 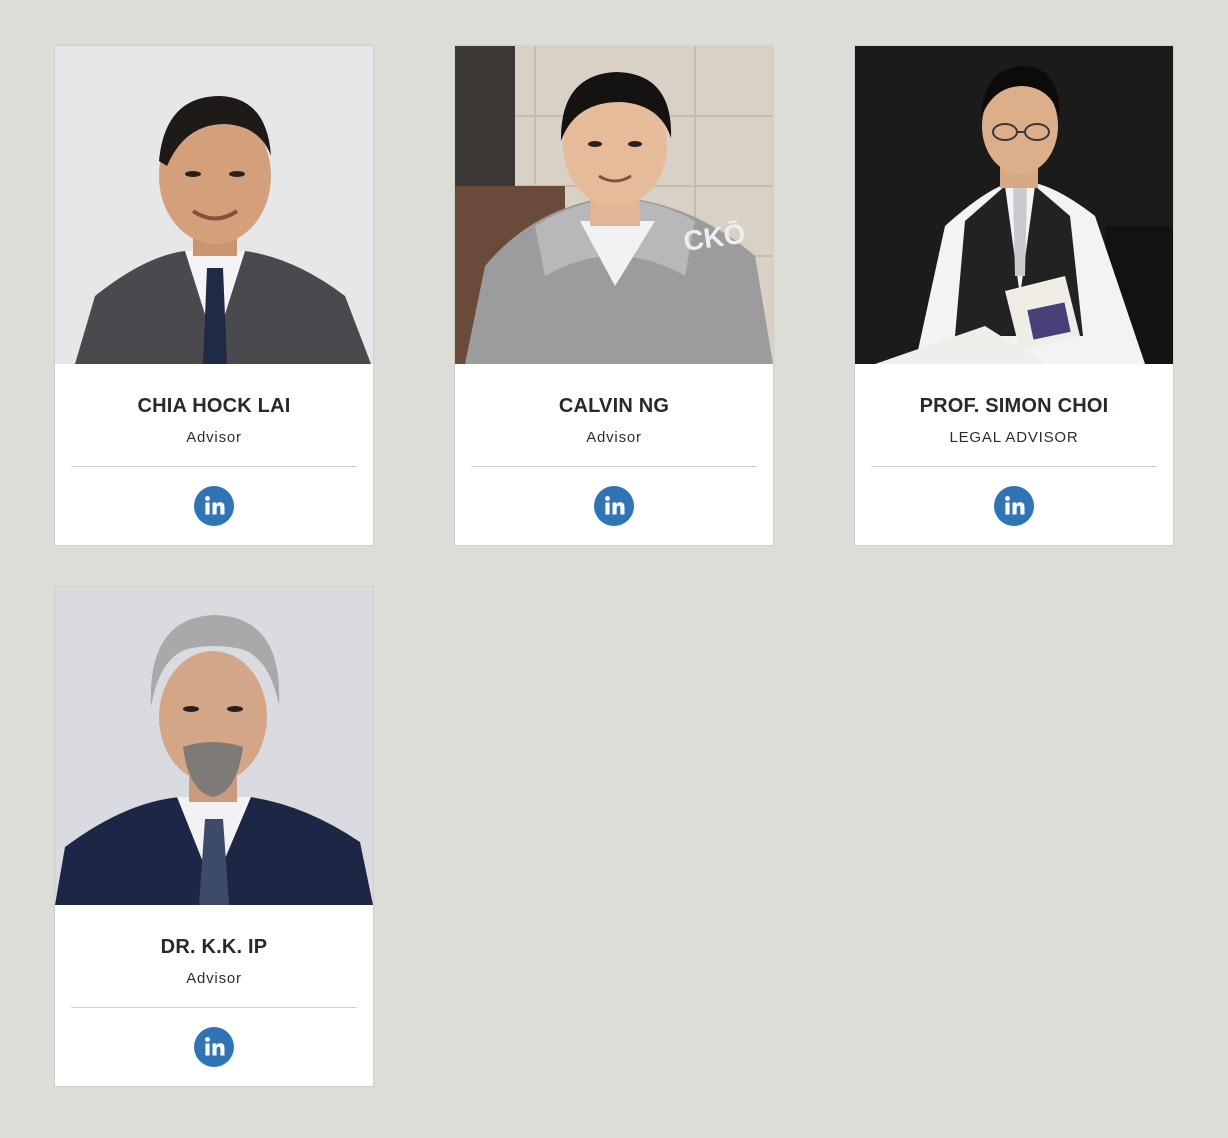 I want to click on advisor-card-simon-choi: PROF. SIMON CHOI LEGAL ADVISOR, so click(x=1014, y=295).